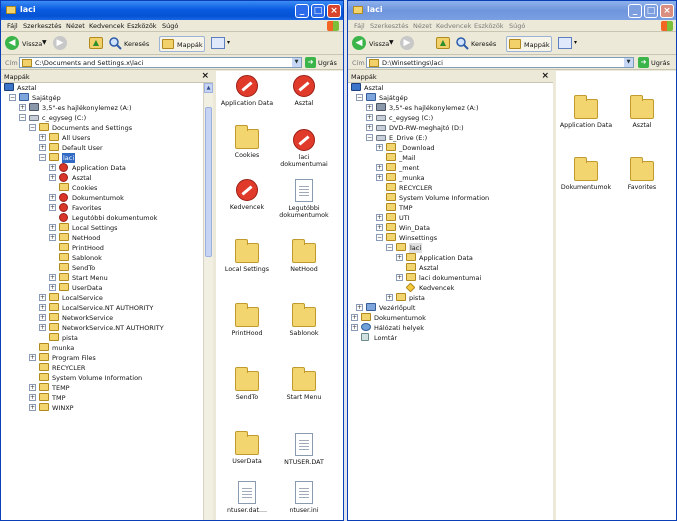 Image resolution: width=677 pixels, height=521 pixels. Describe the element at coordinates (304, 384) in the screenshot. I see `file-item: Start Menu` at that location.